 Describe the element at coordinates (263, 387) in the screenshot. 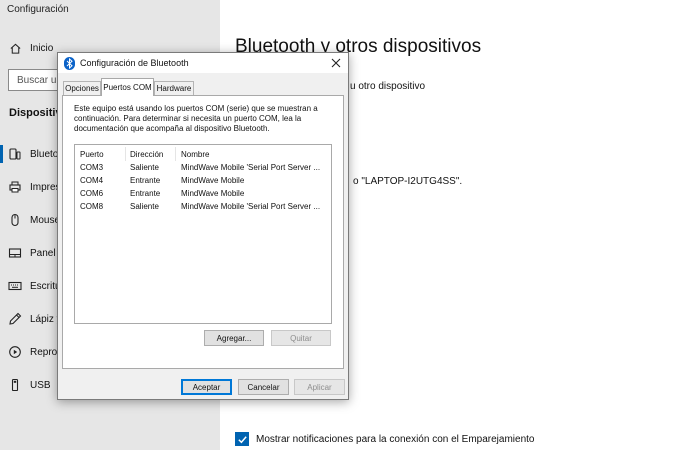

I see `cancel-button: Cancelar` at that location.